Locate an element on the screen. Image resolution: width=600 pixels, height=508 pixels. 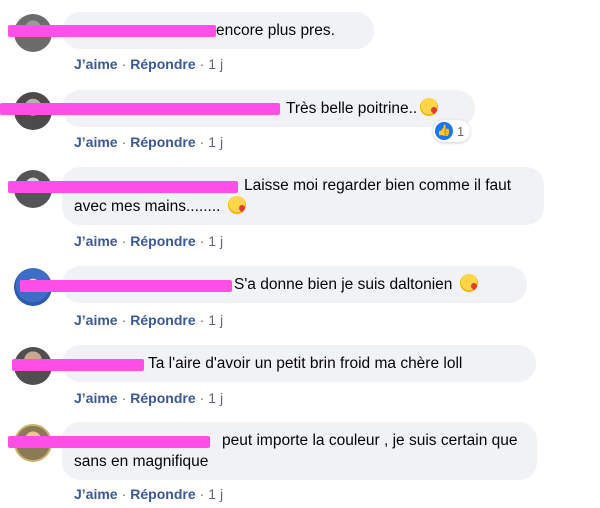
comment-text: Très belle poitrine.. is located at coordinates (352, 108).